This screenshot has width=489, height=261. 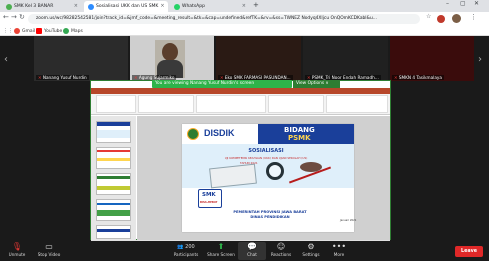 I want to click on badge-line1: SMK, so click(x=209, y=195).